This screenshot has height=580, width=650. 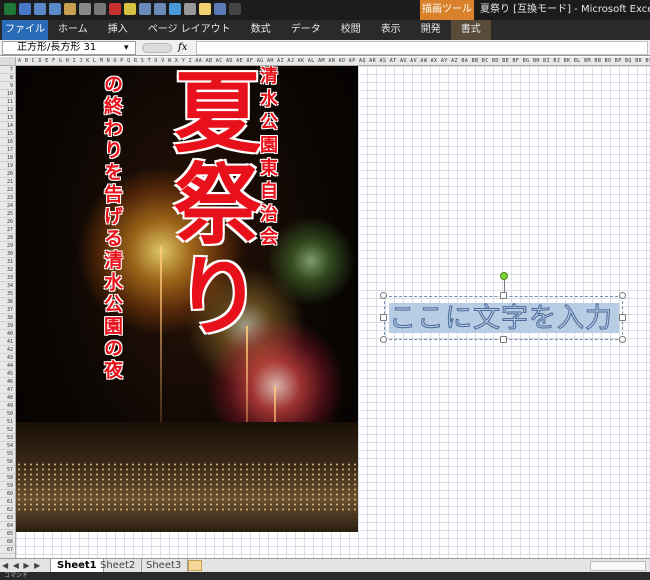 What do you see at coordinates (130, 9) in the screenshot?
I see `fill-color-icon` at bounding box center [130, 9].